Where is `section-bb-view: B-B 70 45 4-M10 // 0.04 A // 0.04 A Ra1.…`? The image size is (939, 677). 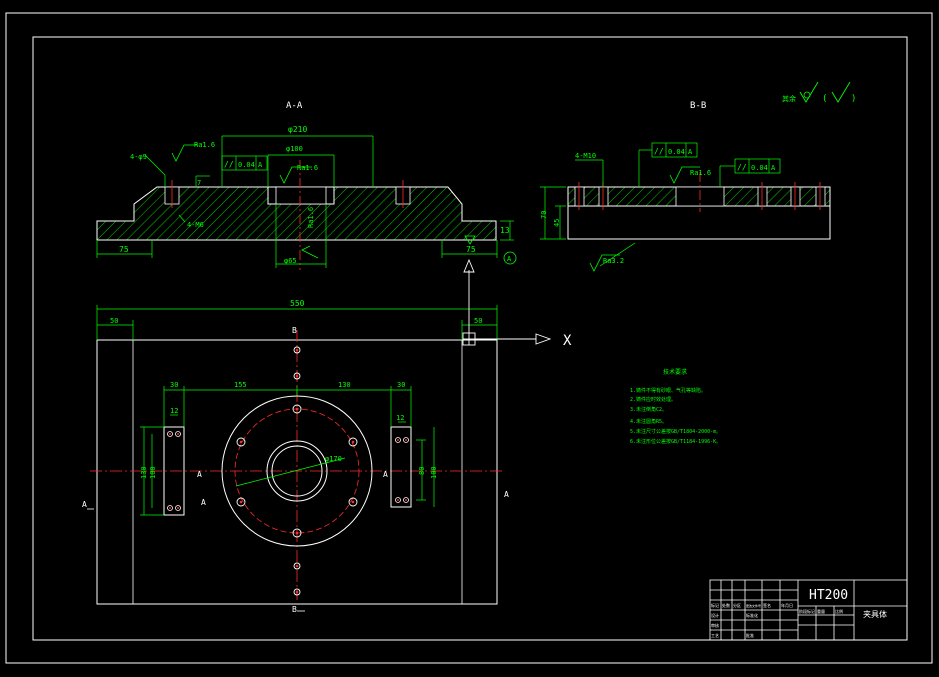
section-bb-view: B-B 70 45 4-M10 // 0.04 A // 0.04 A Ra1.… is located at coordinates (685, 186).